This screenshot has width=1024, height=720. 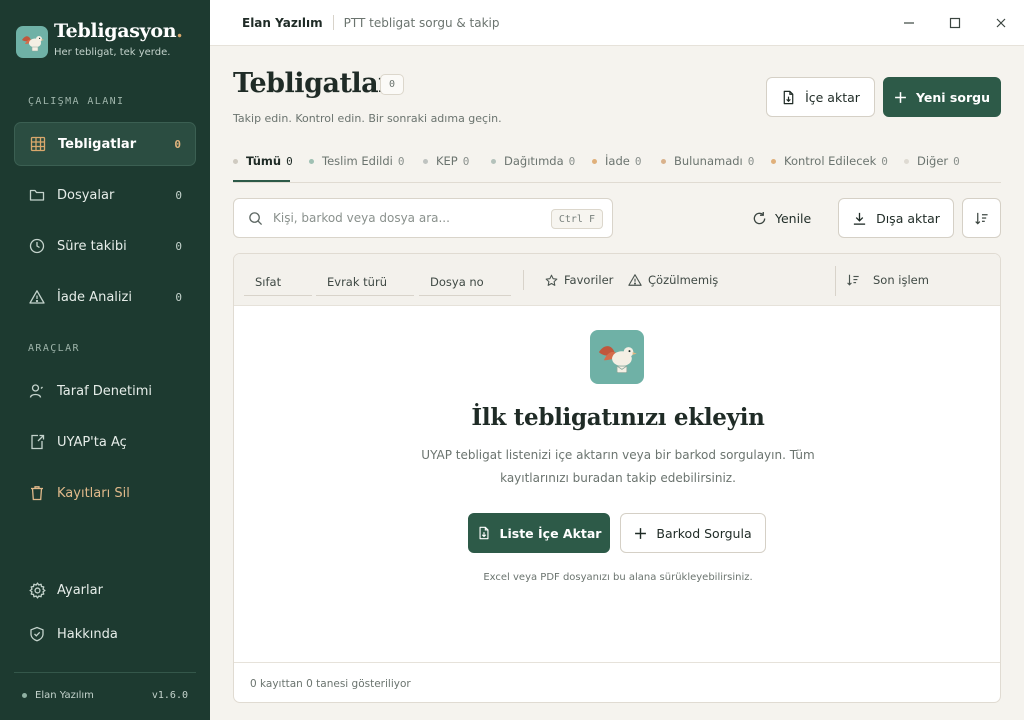 What do you see at coordinates (37, 590) in the screenshot?
I see `gear-icon` at bounding box center [37, 590].